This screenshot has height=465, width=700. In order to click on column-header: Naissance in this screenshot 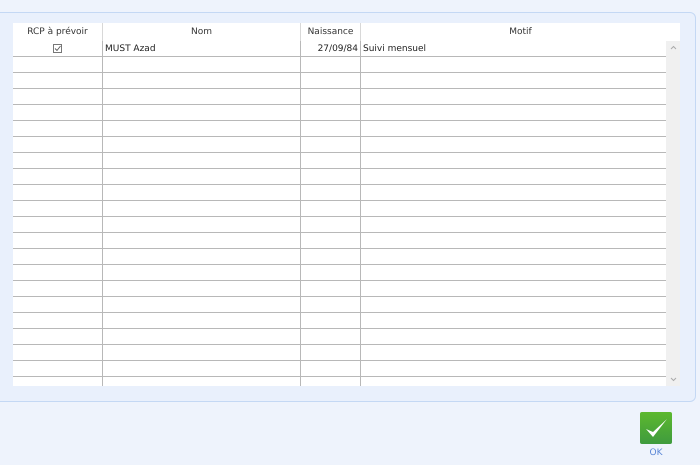, I will do `click(330, 32)`.